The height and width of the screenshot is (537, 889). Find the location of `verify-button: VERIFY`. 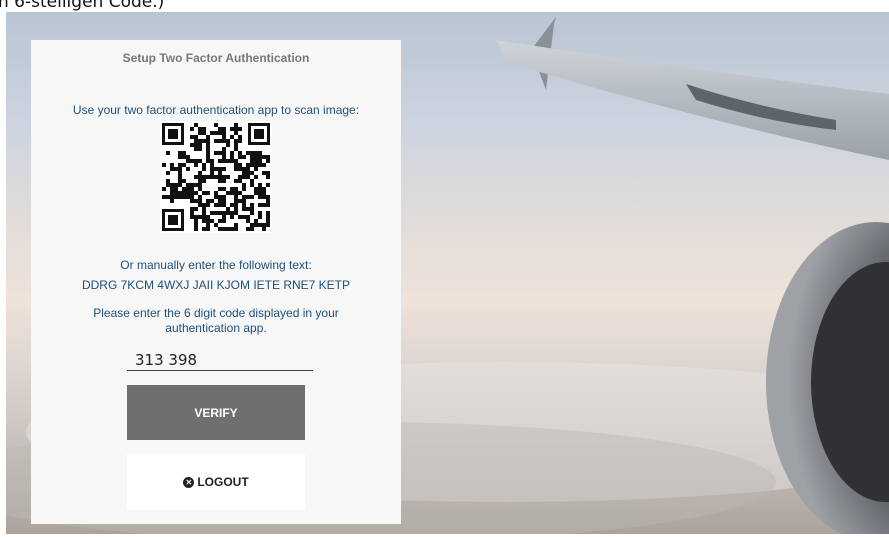

verify-button: VERIFY is located at coordinates (216, 412).